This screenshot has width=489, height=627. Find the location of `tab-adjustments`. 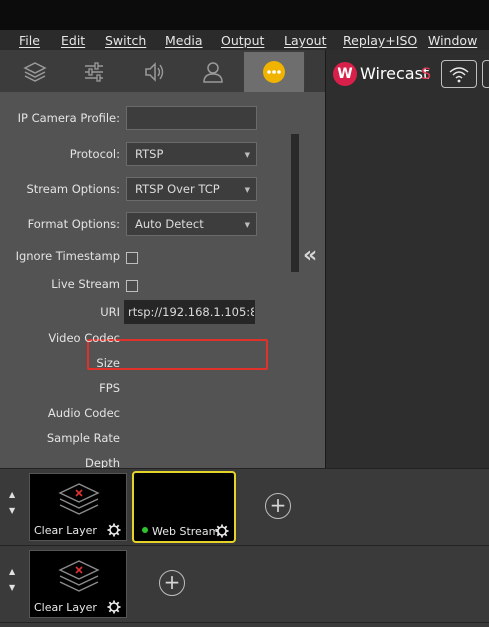

tab-adjustments is located at coordinates (94, 72).